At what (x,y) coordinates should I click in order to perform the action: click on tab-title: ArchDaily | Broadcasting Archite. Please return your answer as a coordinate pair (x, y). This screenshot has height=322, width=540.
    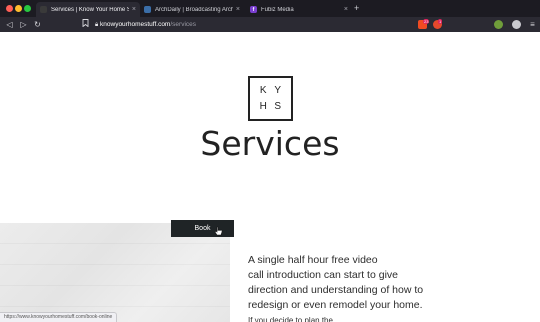
    Looking at the image, I should click on (194, 9).